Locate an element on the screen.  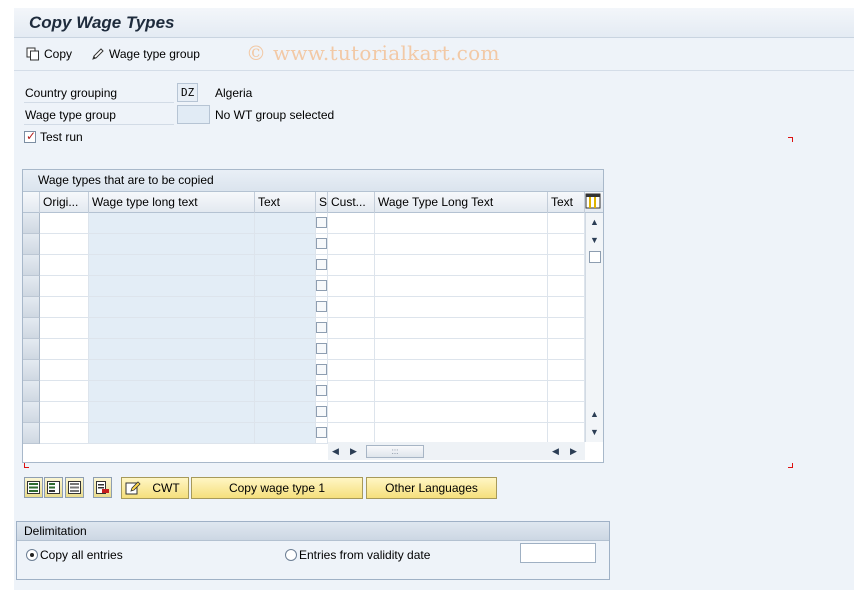
select-all-button is located at coordinates (33, 487).